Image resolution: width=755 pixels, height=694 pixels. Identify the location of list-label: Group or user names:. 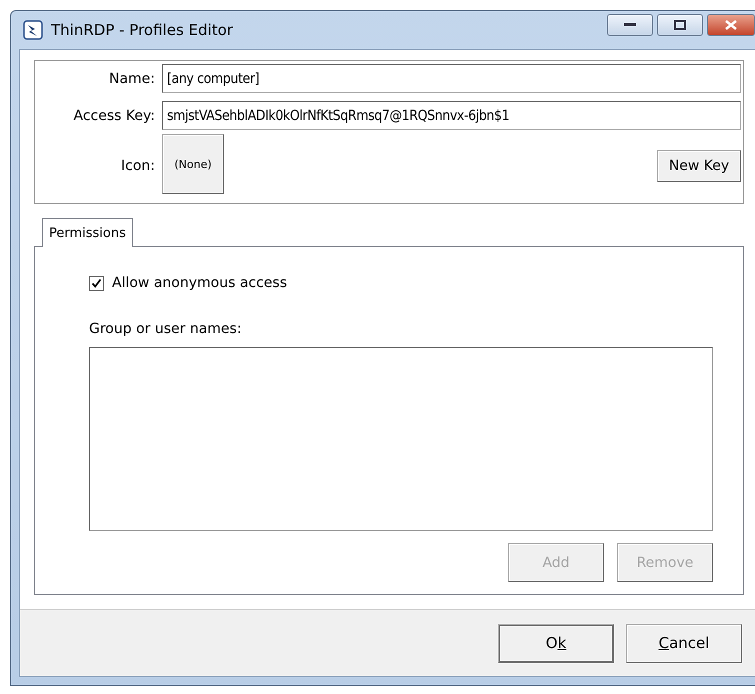
(166, 329).